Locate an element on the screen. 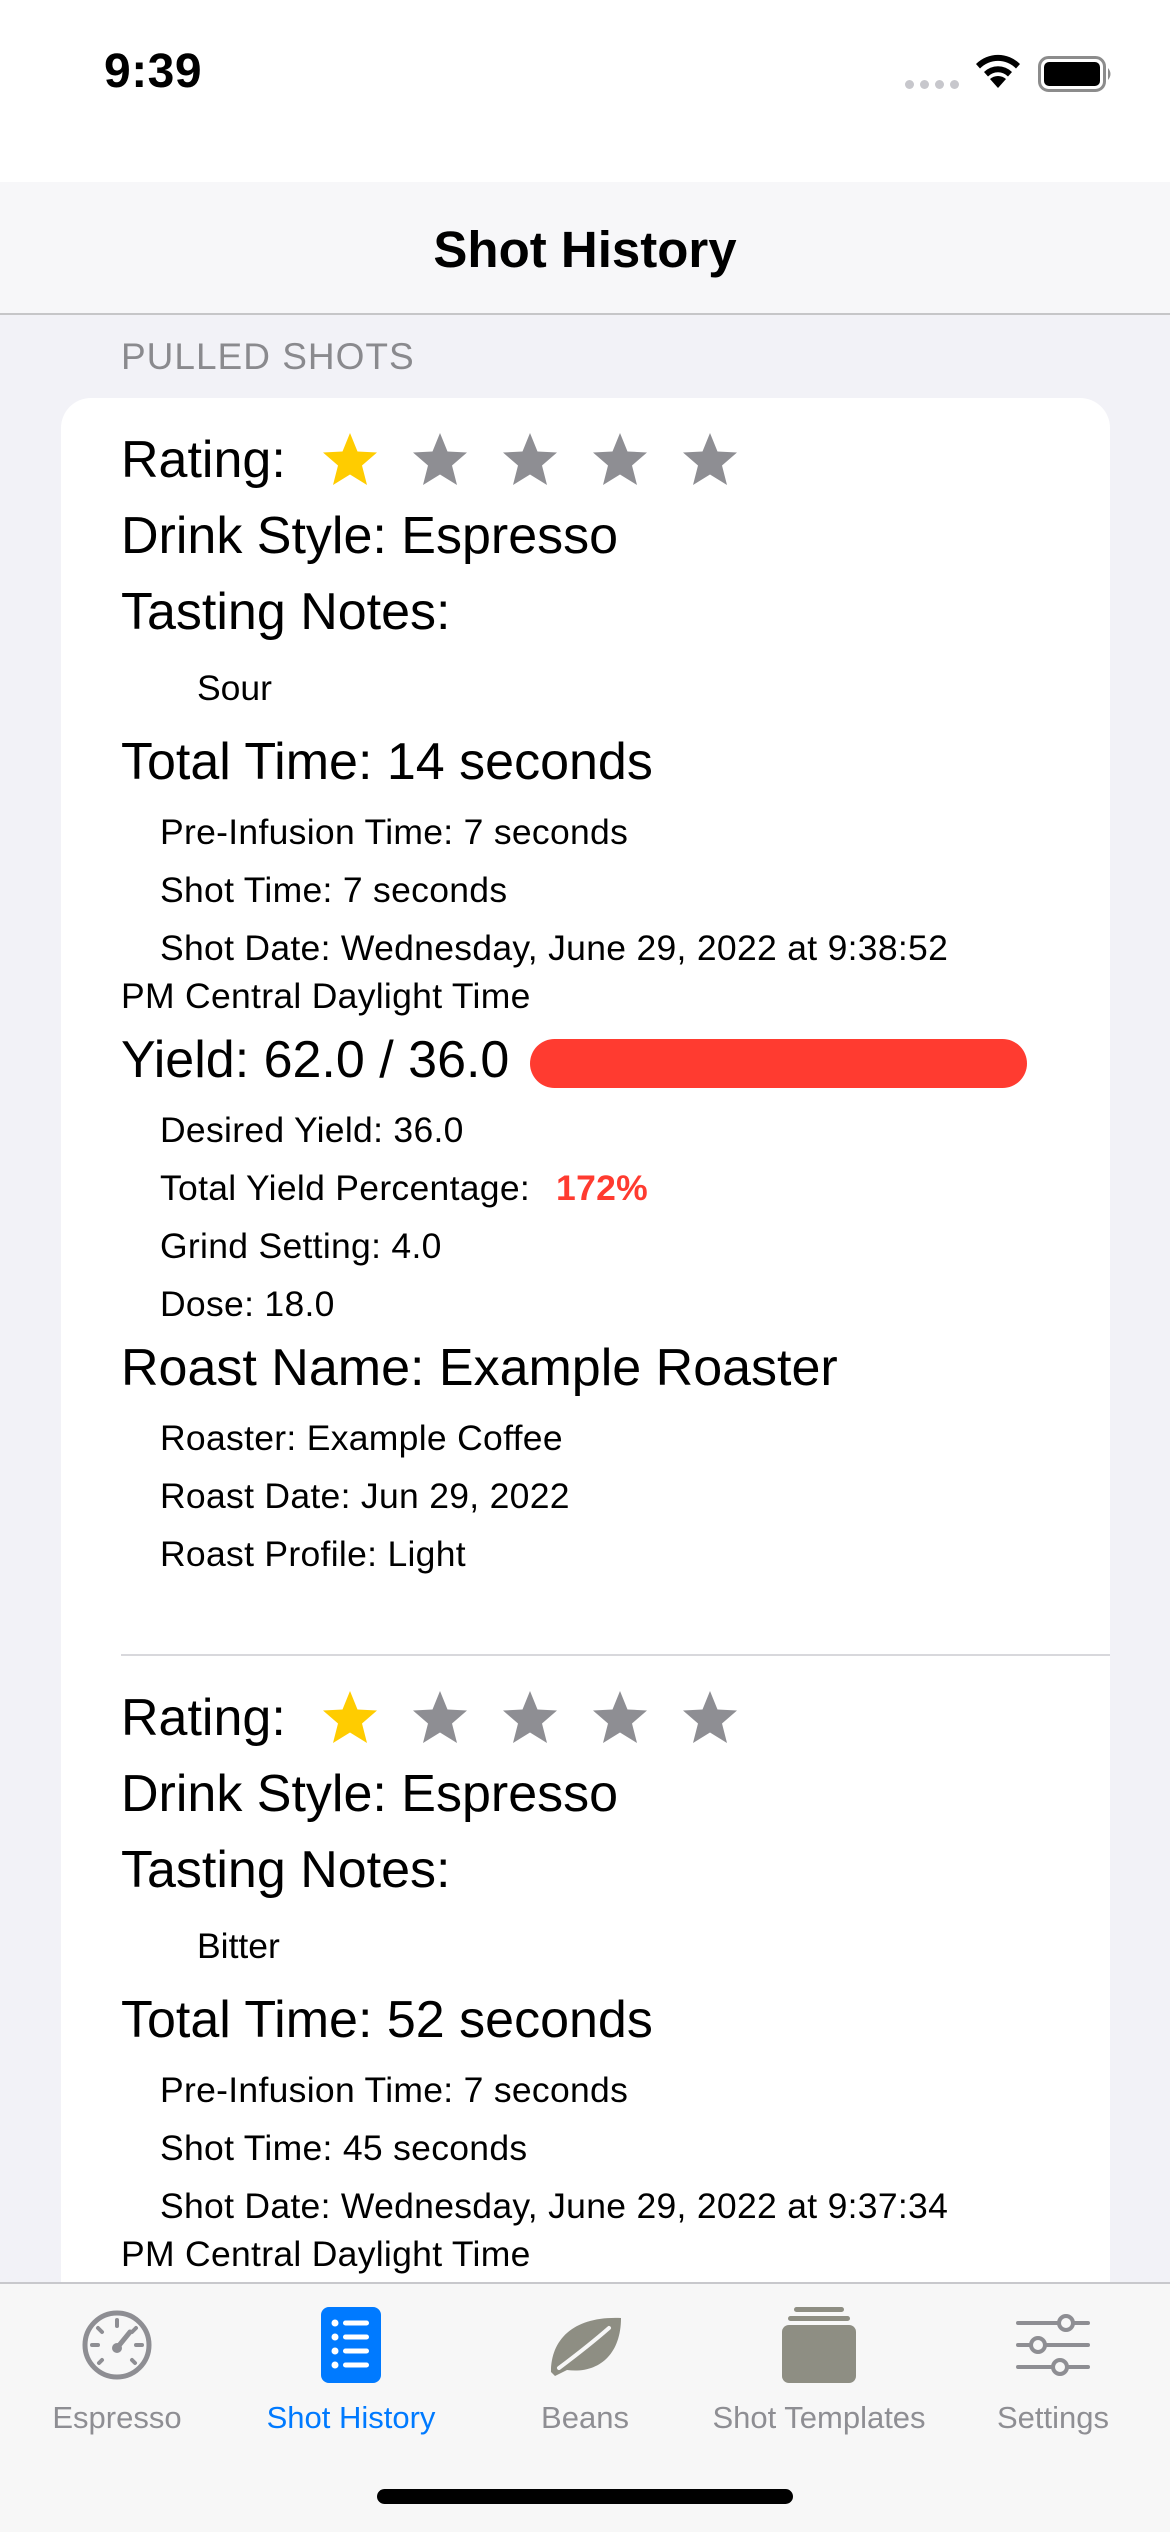  tab-shot-history: Shot History is located at coordinates (351, 2368).